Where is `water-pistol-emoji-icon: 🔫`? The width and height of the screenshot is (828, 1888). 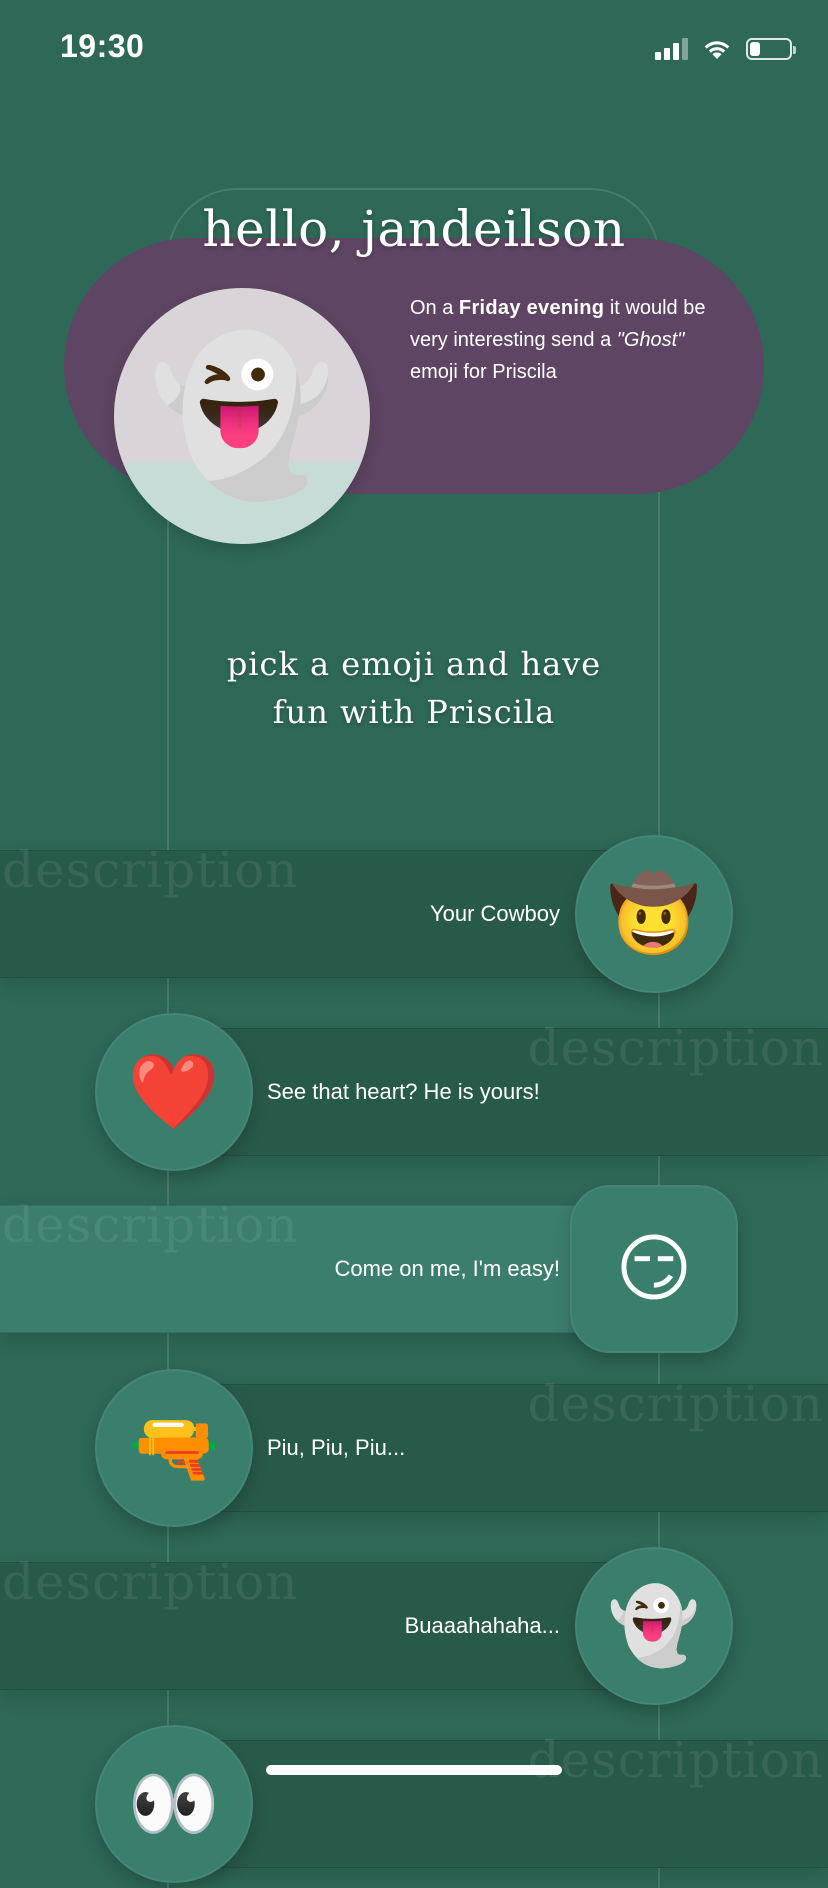 water-pistol-emoji-icon: 🔫 is located at coordinates (174, 1448).